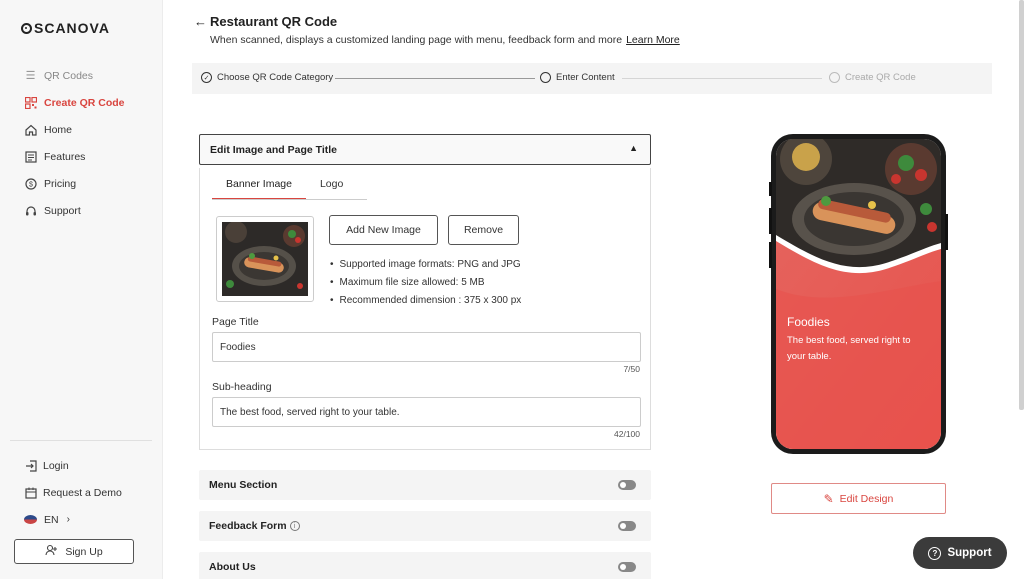 This screenshot has width=1024, height=579. I want to click on request-demo-link: Request a Demo, so click(73, 492).